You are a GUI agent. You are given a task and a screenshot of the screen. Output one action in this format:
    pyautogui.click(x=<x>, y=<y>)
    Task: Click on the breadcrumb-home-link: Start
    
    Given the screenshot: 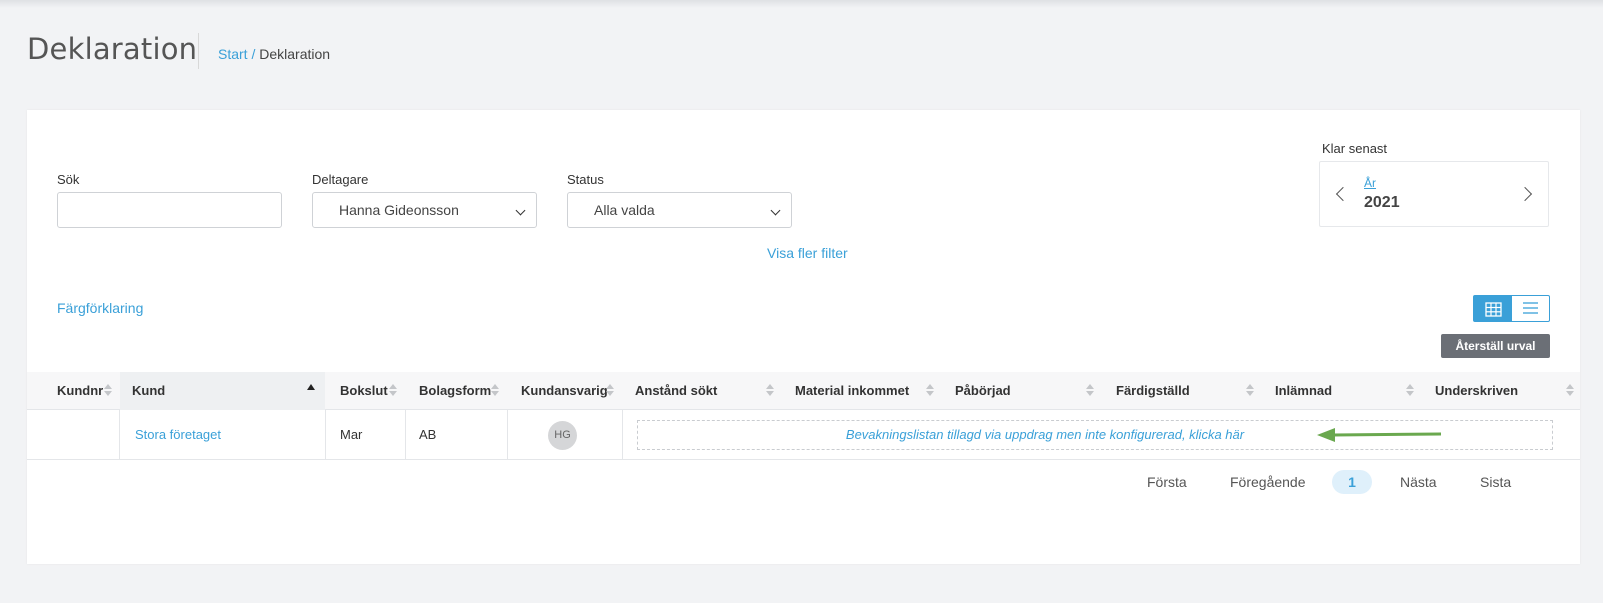 What is the action you would take?
    pyautogui.click(x=233, y=54)
    